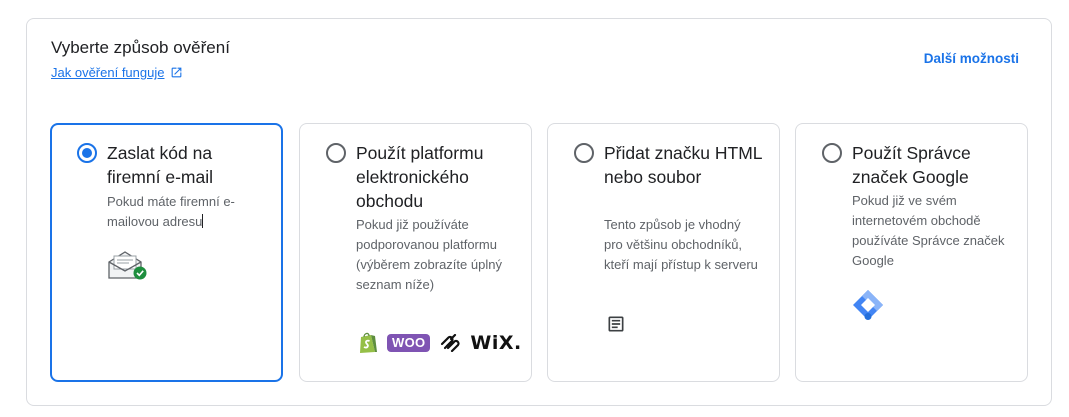 The image size is (1069, 417). Describe the element at coordinates (160, 165) in the screenshot. I see `option-title: Zaslat kód na firemní e-mail` at that location.